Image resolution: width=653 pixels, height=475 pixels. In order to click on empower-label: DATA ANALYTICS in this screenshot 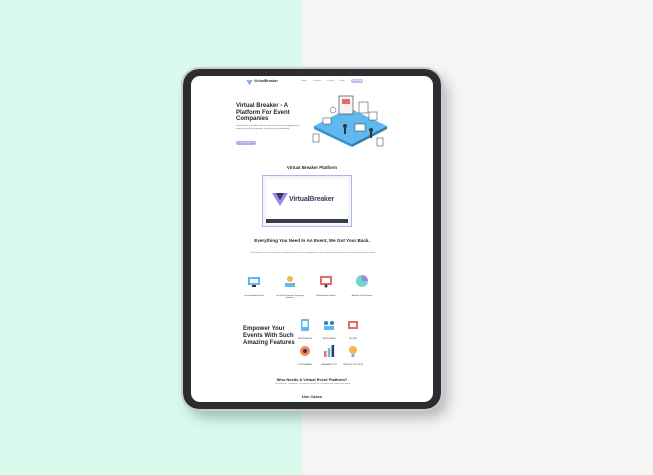, I will do `click(329, 365)`.